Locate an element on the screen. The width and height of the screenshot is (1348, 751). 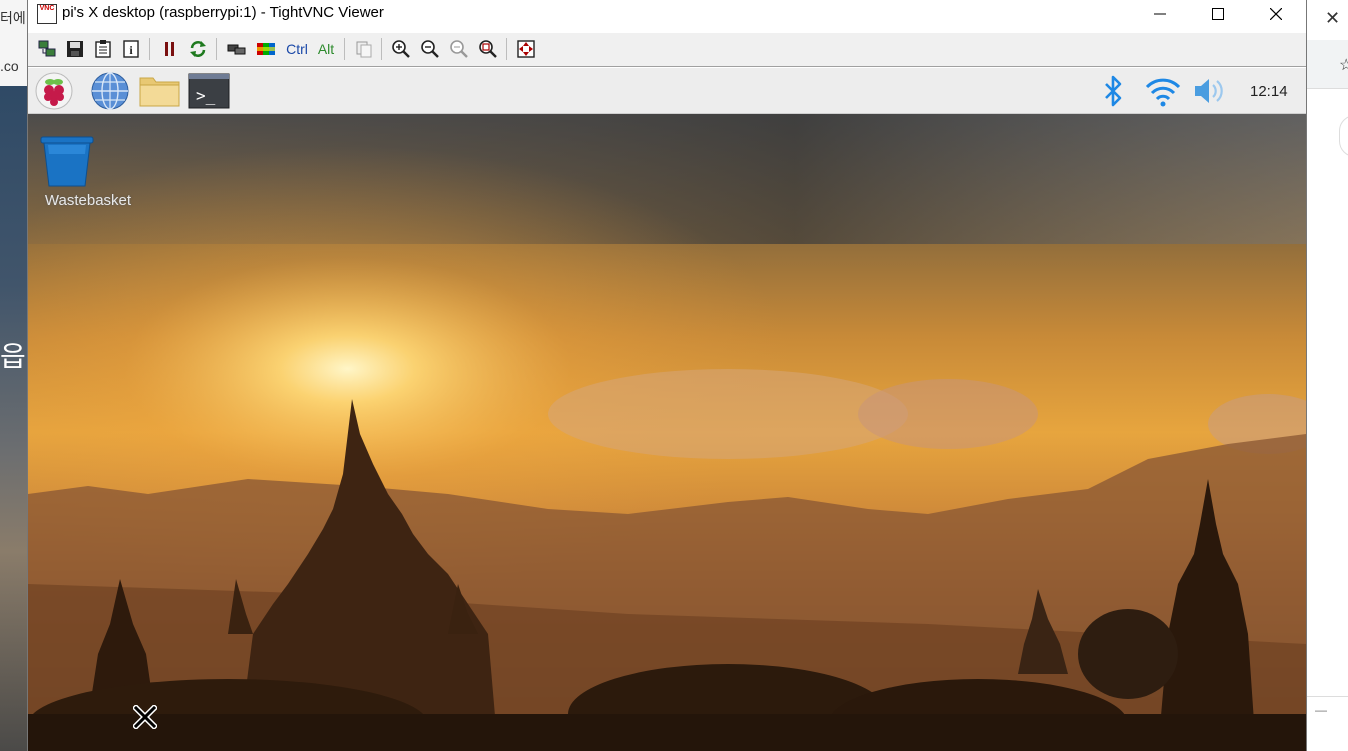
menu-button is located at coordinates (54, 91).